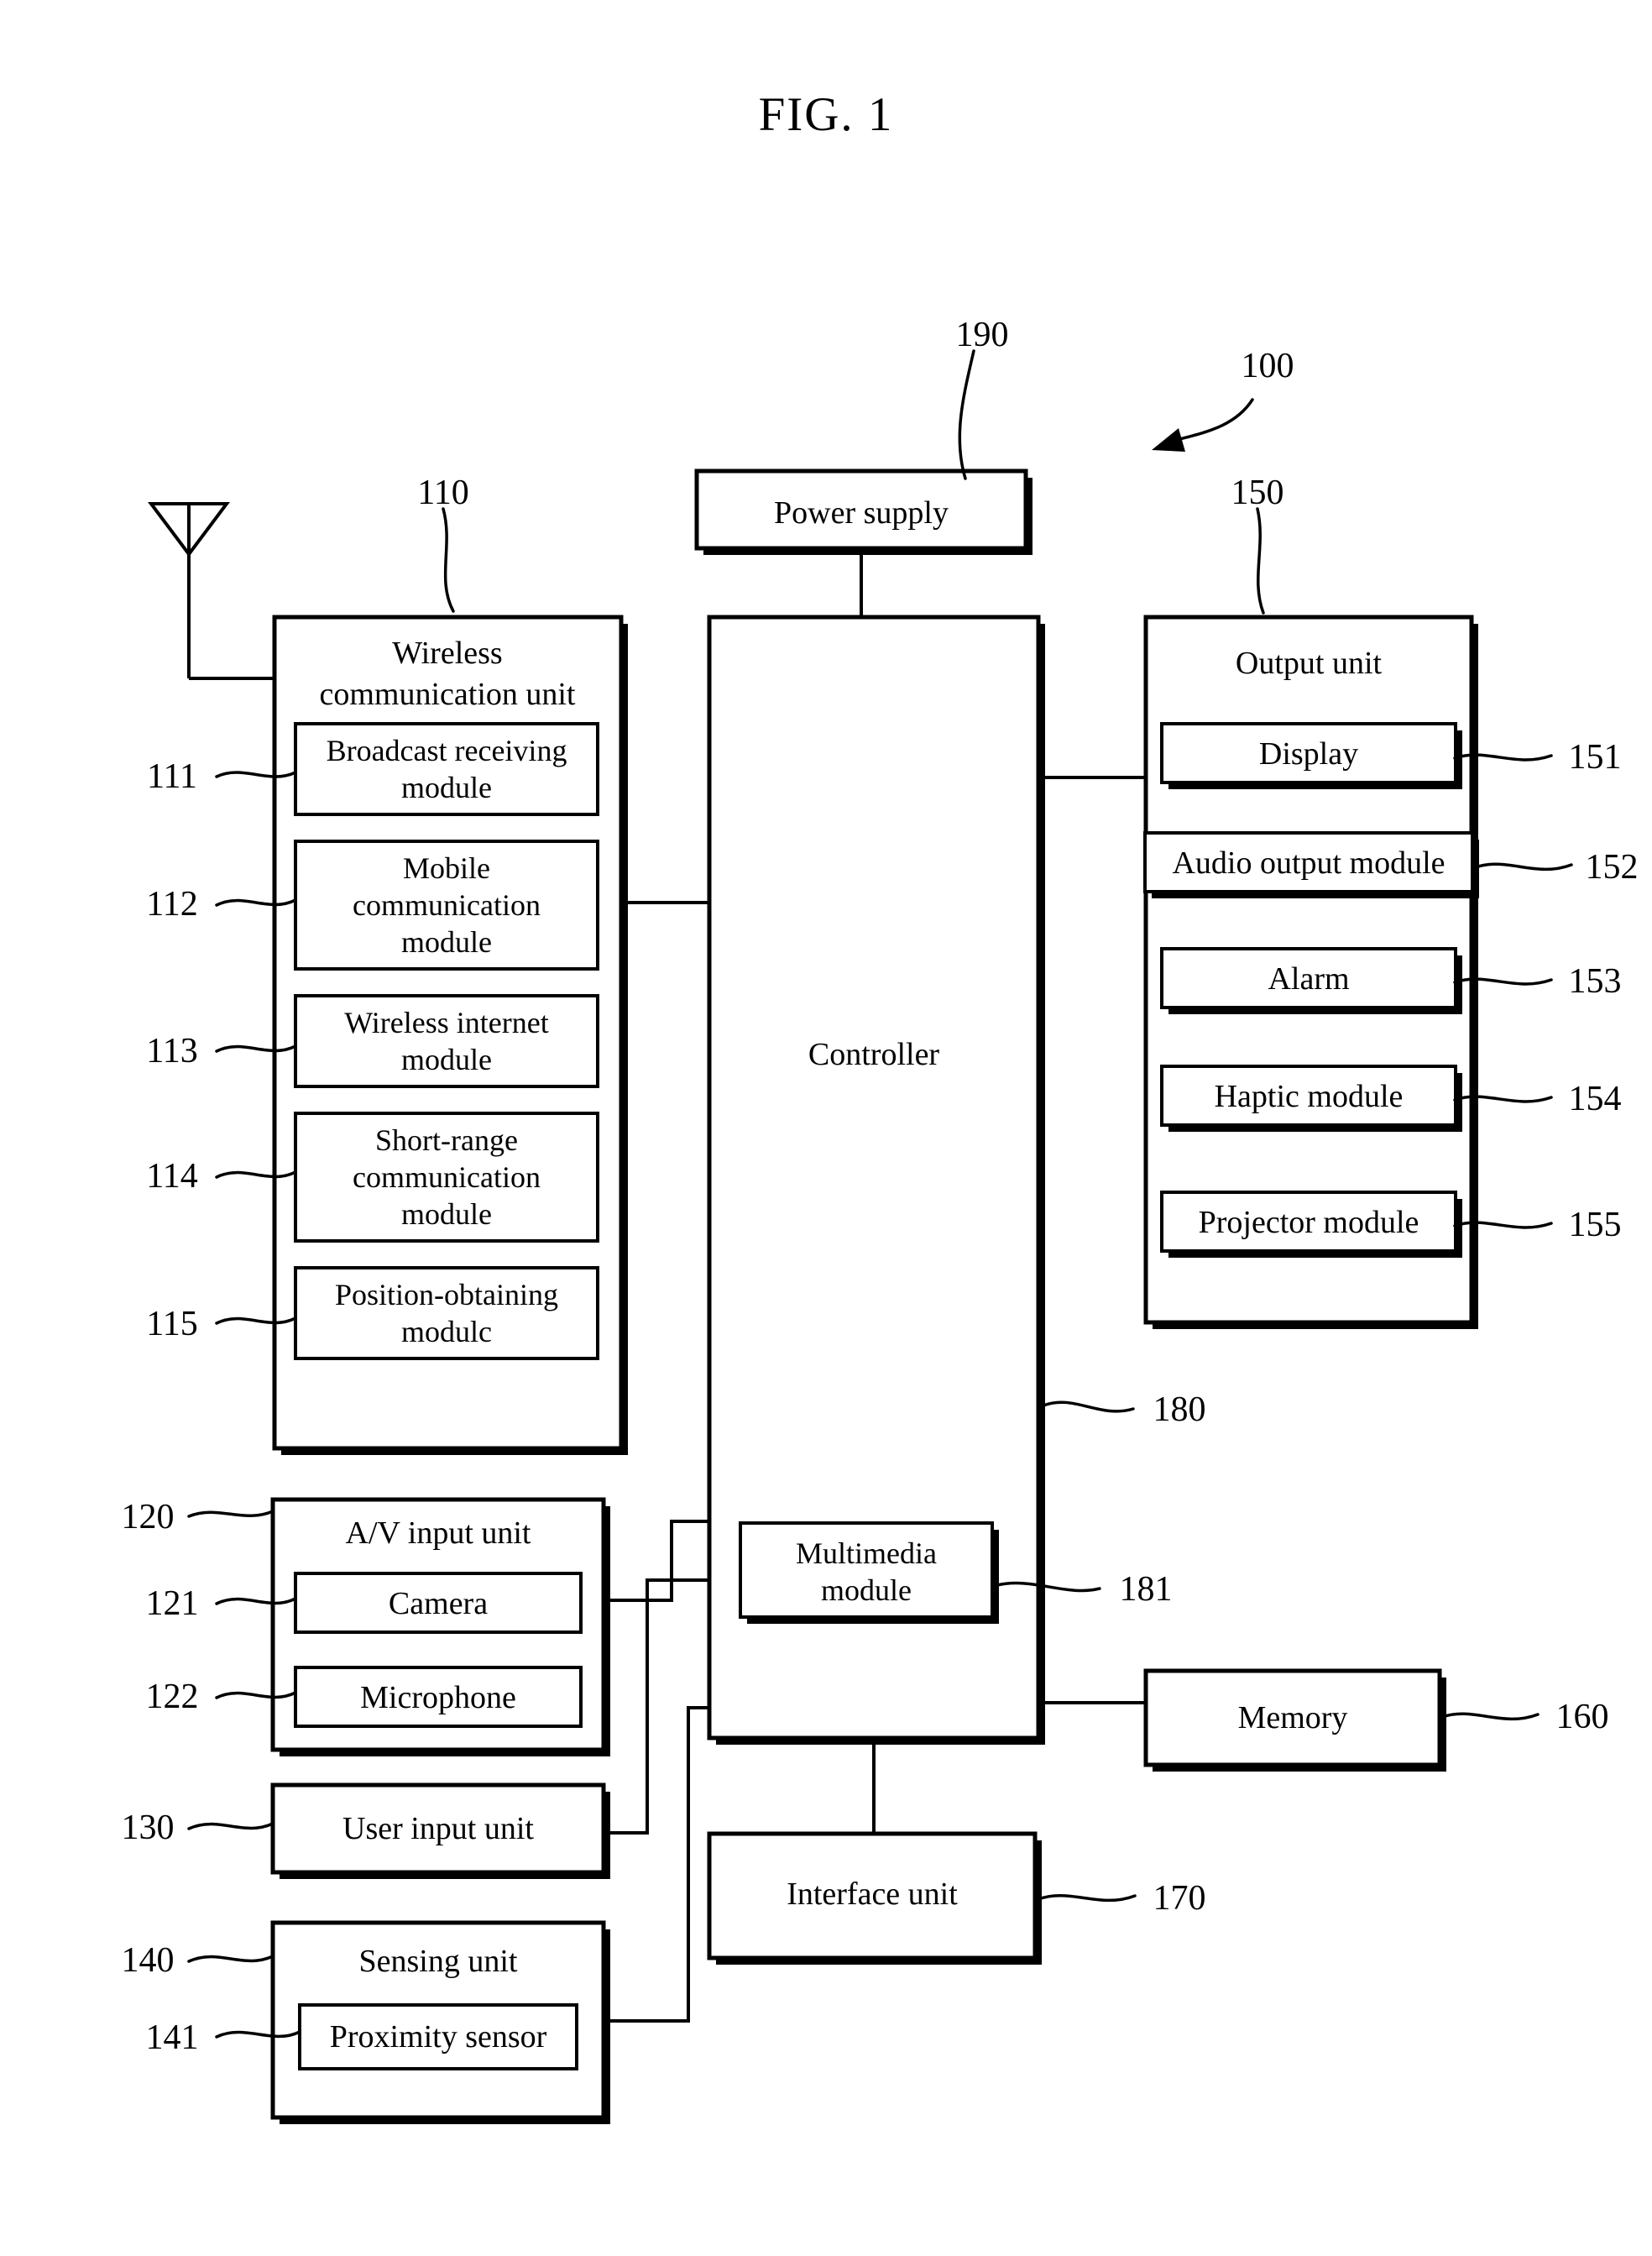 Image resolution: width=1652 pixels, height=2256 pixels. Describe the element at coordinates (447, 1294) in the screenshot. I see `position-obtaining-module-line1: Position-obtaining` at that location.